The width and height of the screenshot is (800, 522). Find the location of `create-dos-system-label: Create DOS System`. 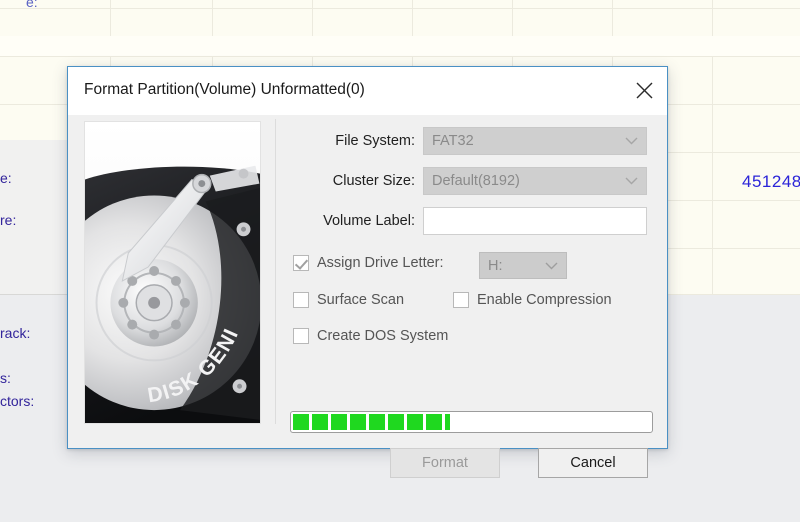

create-dos-system-label: Create DOS System is located at coordinates (383, 336).